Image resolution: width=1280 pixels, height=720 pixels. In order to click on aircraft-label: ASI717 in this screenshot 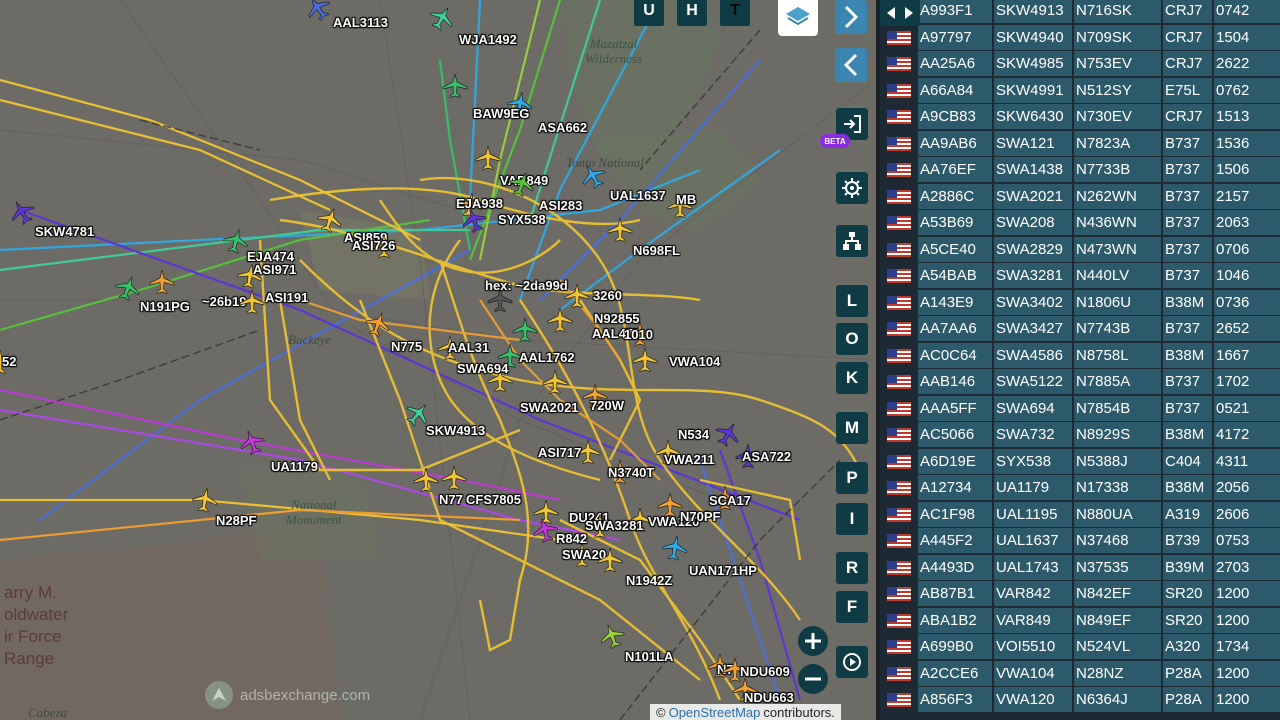, I will do `click(559, 452)`.